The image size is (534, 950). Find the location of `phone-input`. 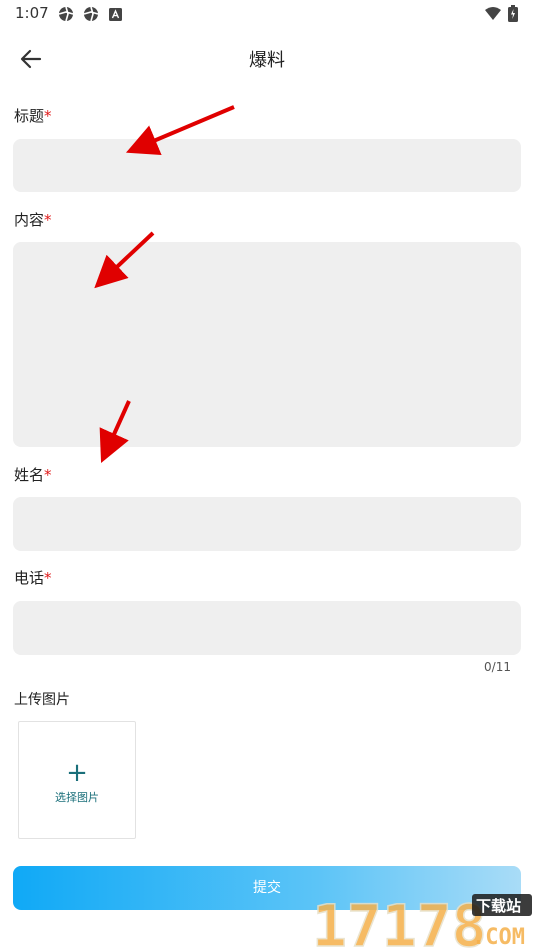

phone-input is located at coordinates (267, 628).